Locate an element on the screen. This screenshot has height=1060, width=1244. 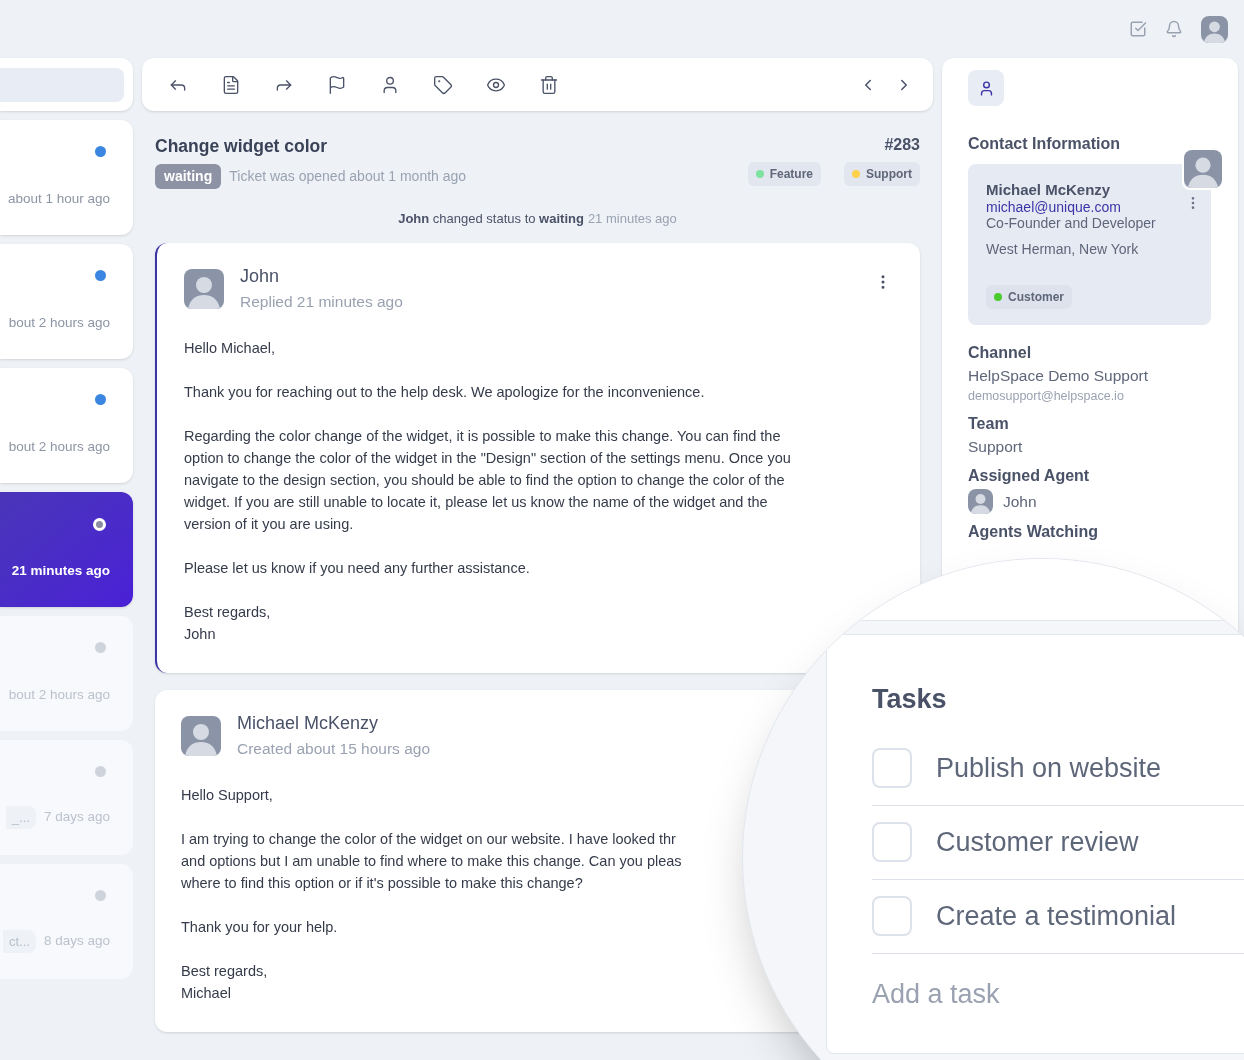
contact-location: West Herman, New York is located at coordinates (1063, 249).